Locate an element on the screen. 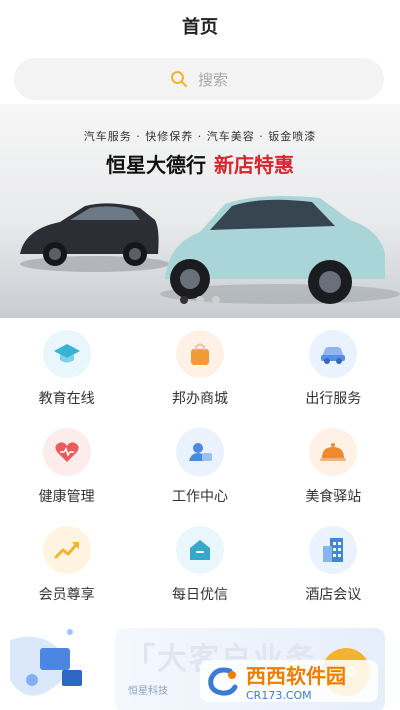 The width and height of the screenshot is (400, 710). tile-work-center: 工作中心 is located at coordinates (199, 467).